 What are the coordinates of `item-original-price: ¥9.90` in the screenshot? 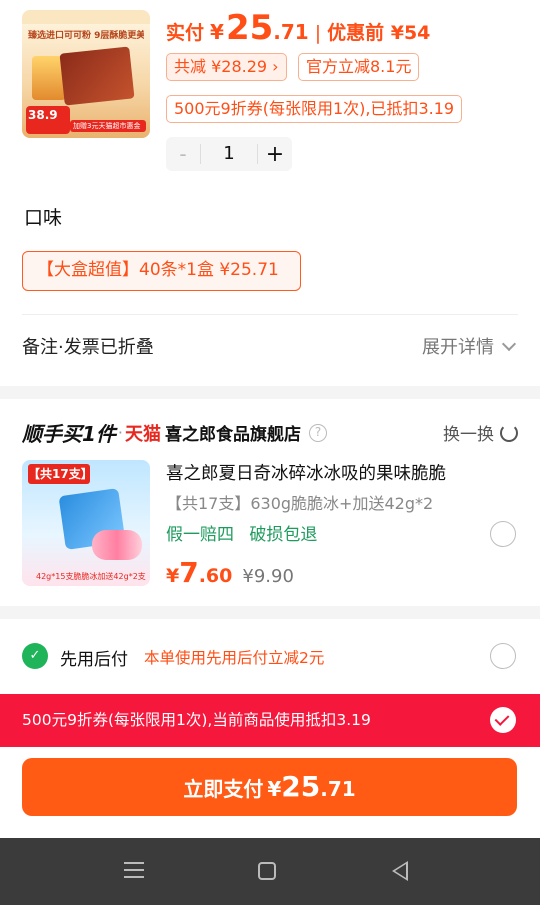 It's located at (268, 576).